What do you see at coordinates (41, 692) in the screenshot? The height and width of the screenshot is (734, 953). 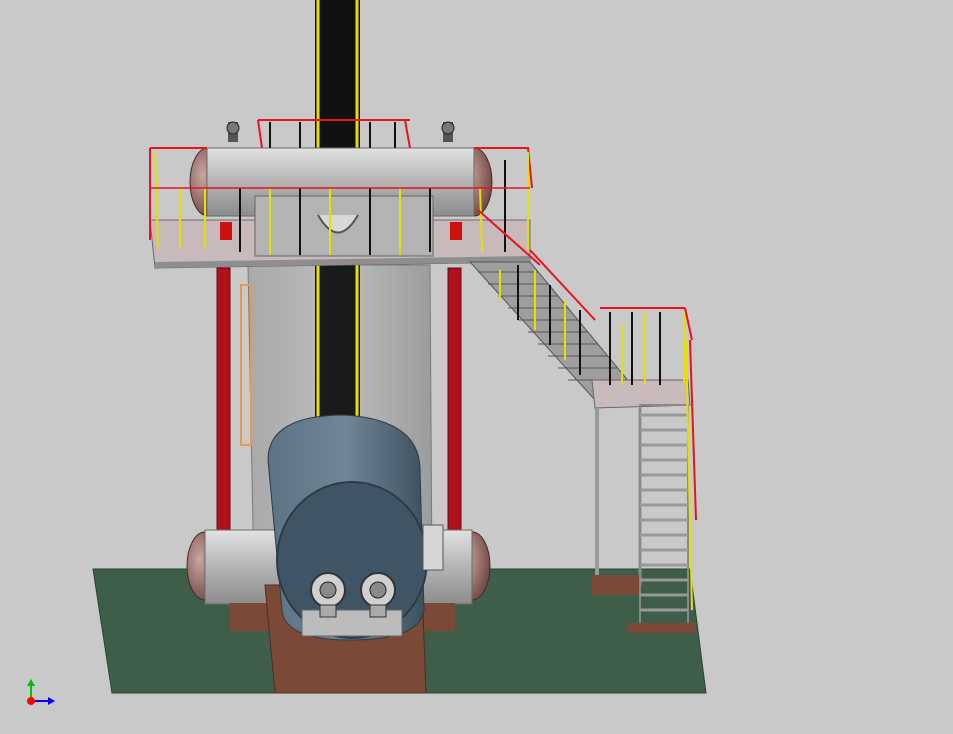 I see `coordinate-axis-icon` at bounding box center [41, 692].